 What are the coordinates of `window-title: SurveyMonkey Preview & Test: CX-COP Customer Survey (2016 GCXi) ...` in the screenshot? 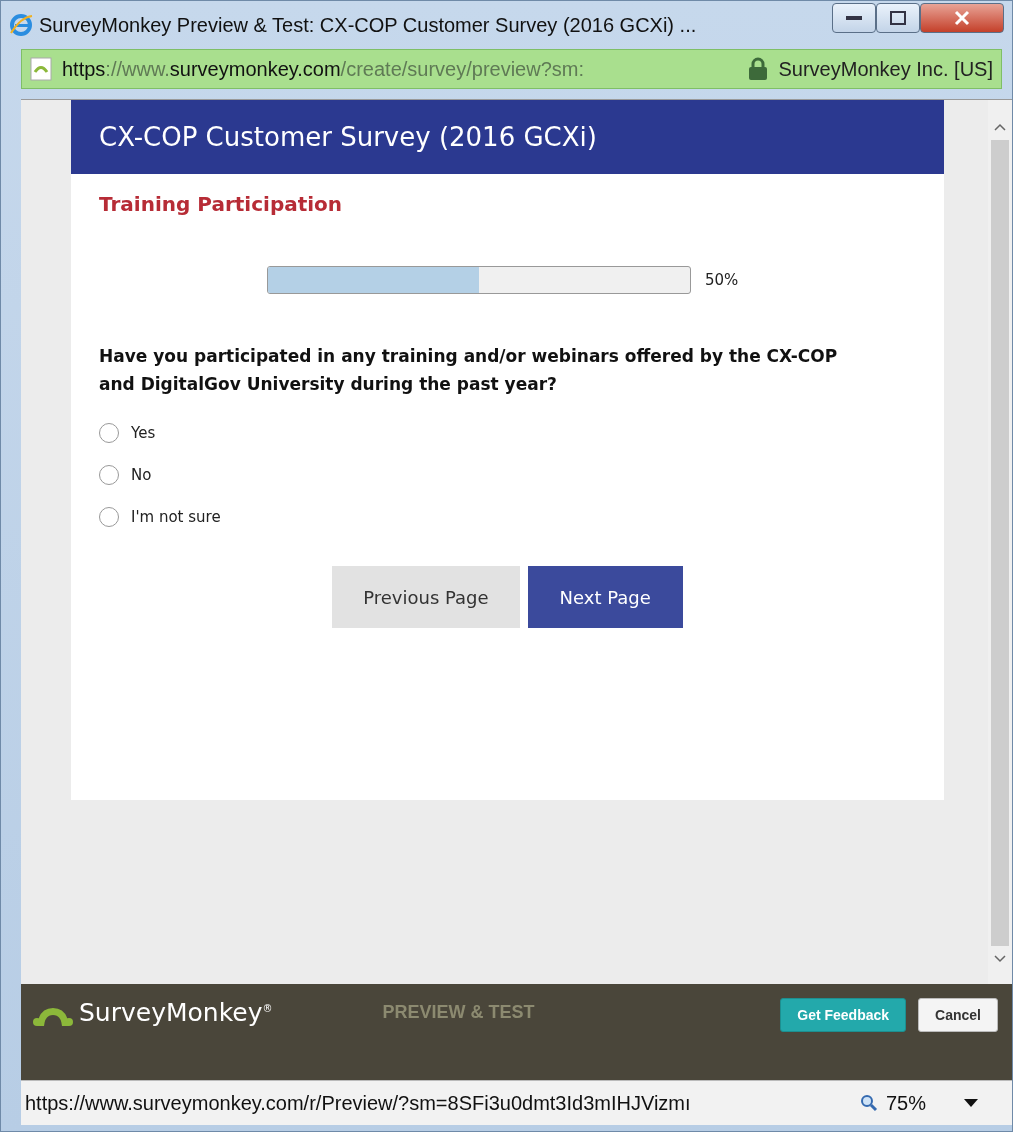 It's located at (368, 25).